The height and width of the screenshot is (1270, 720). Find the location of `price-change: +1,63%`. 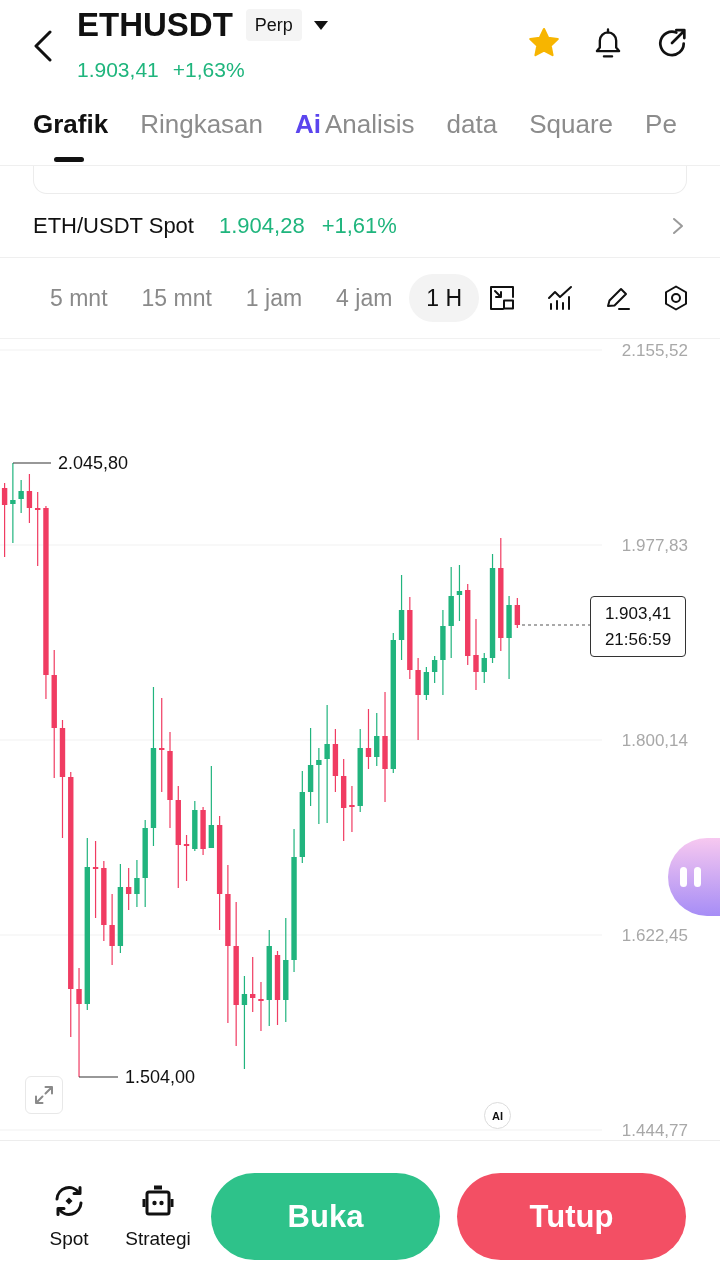

price-change: +1,63% is located at coordinates (208, 70).